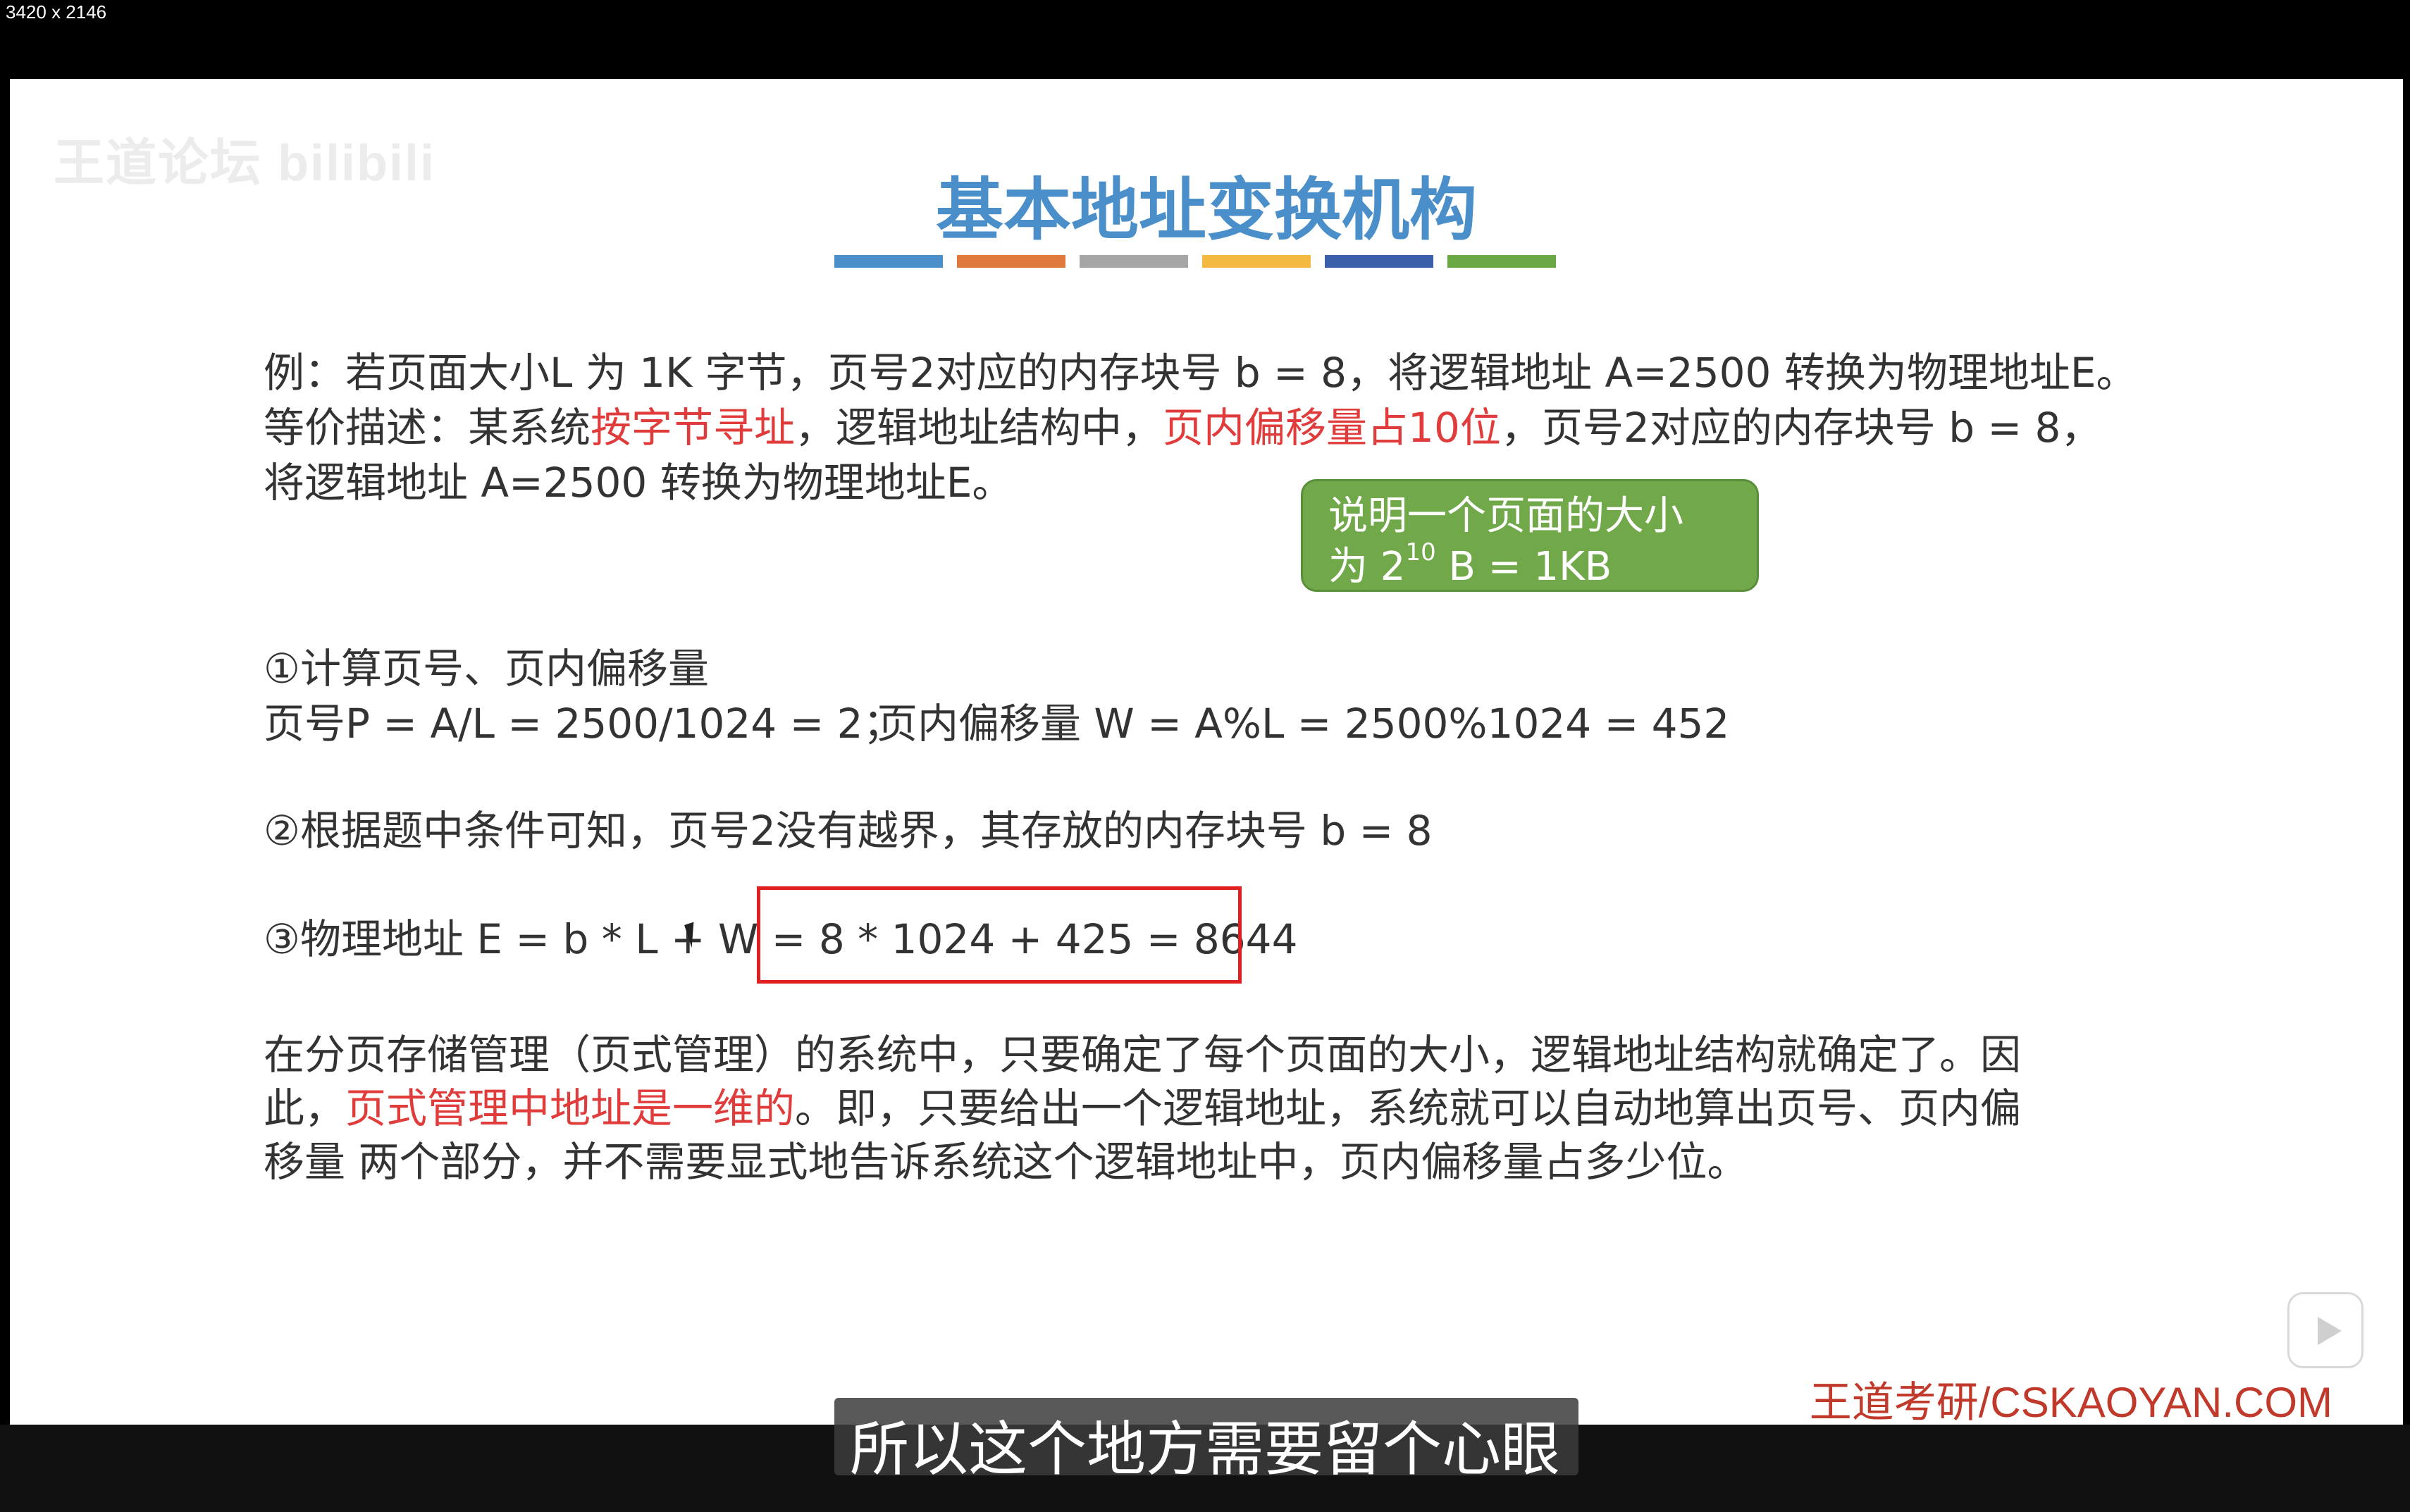 This screenshot has width=2410, height=1512. Describe the element at coordinates (1420, 552) in the screenshot. I see `callout-exponent: 10` at that location.